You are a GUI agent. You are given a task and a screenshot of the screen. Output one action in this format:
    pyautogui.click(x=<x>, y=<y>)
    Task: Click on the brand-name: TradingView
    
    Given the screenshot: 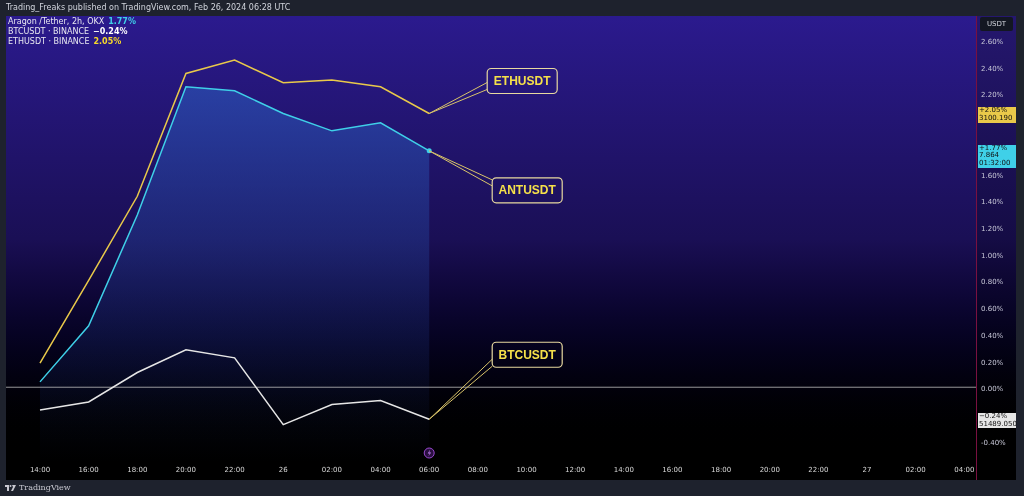 What is the action you would take?
    pyautogui.click(x=45, y=488)
    